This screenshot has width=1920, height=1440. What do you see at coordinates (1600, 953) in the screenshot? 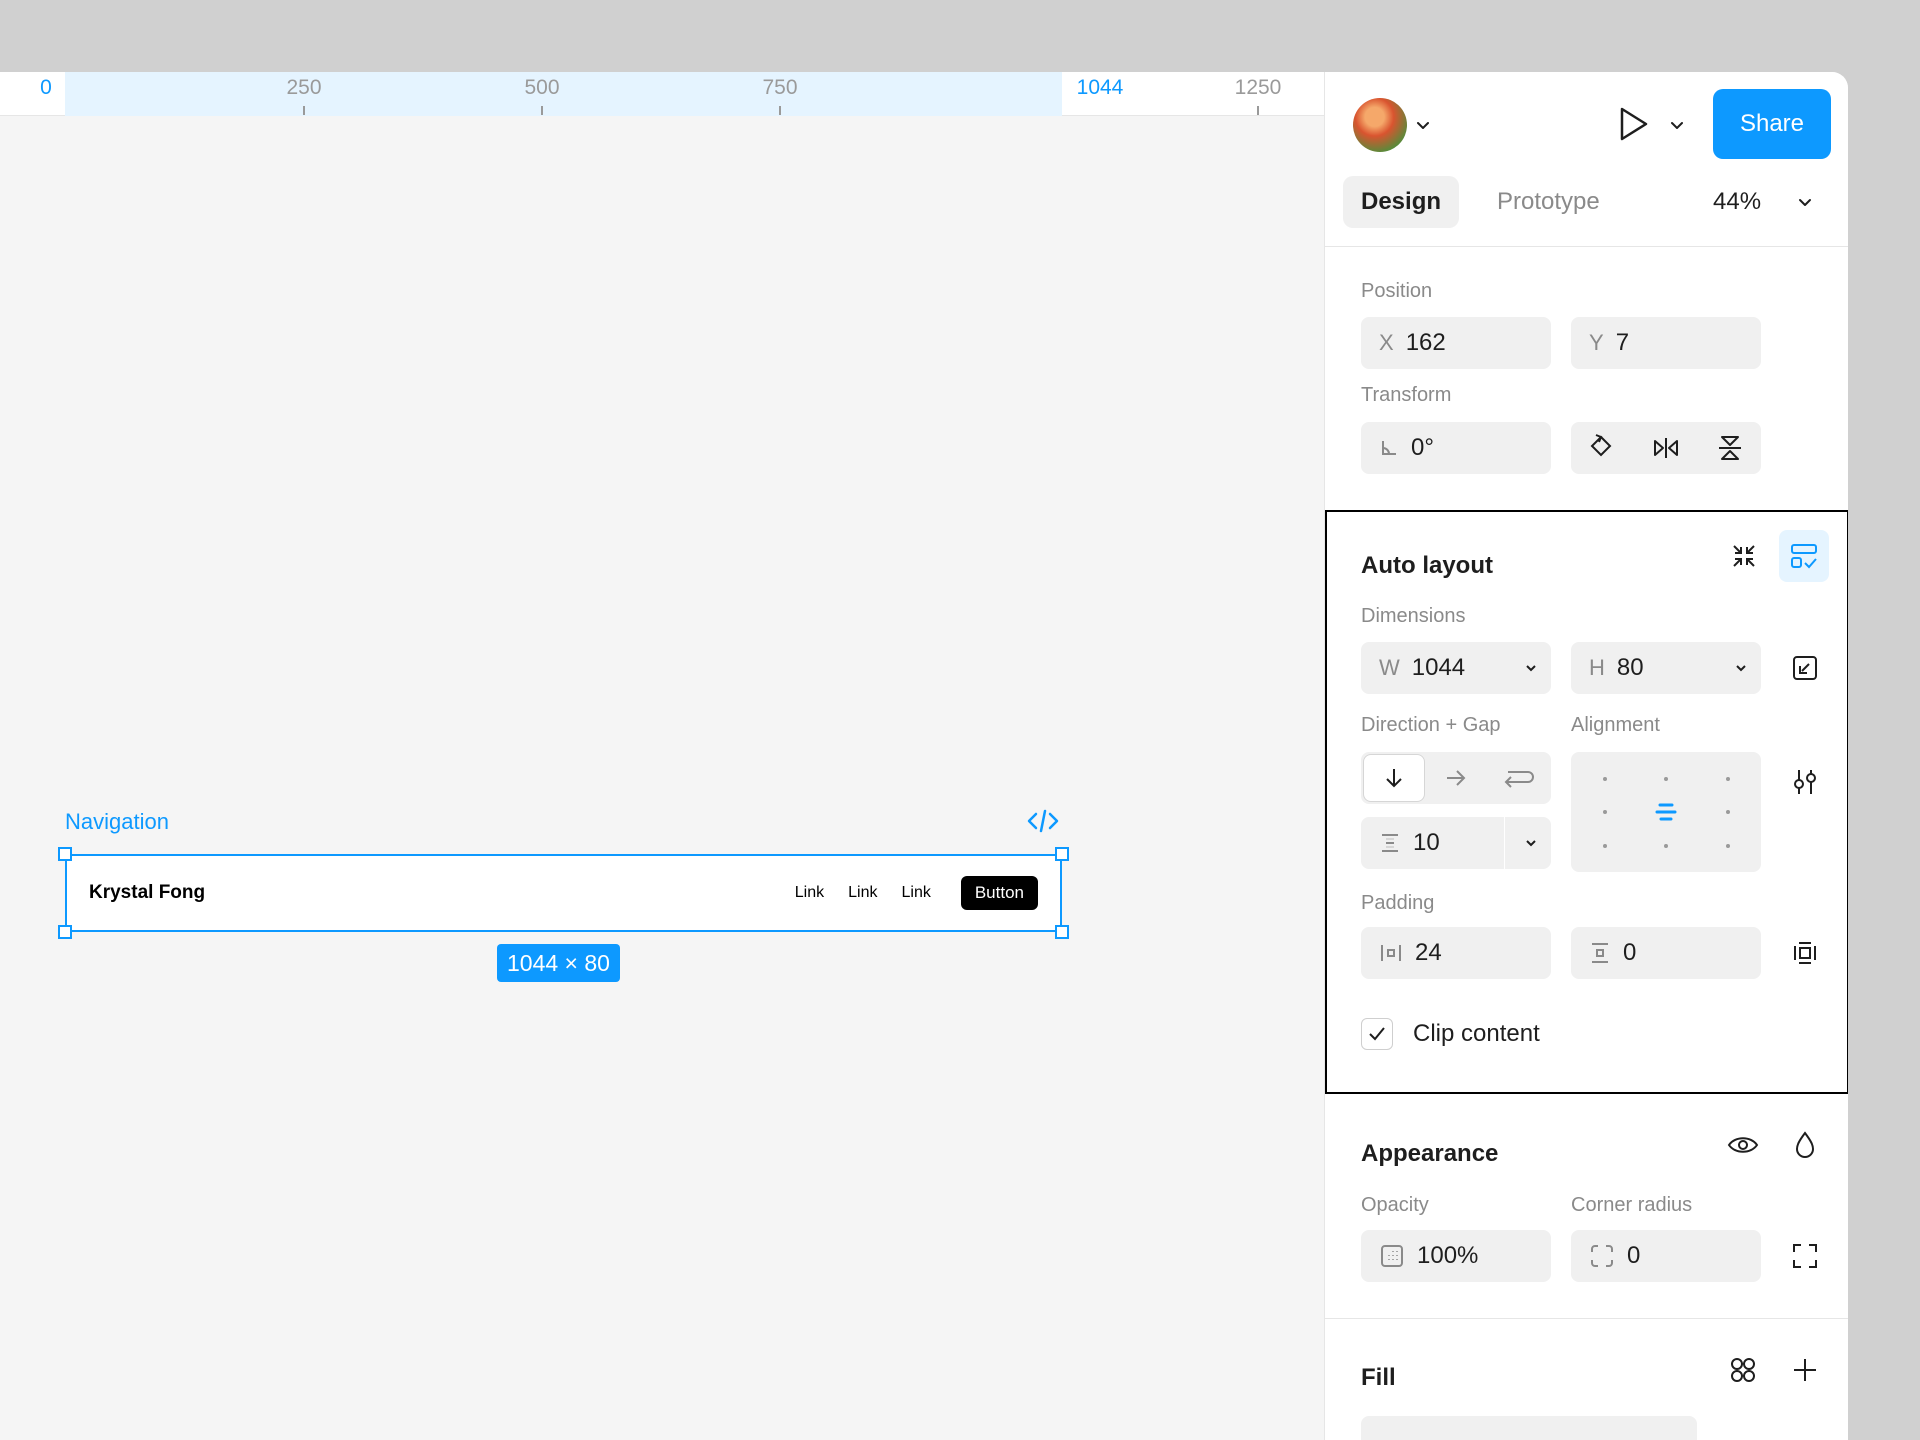
I see `padding-vertical-icon` at bounding box center [1600, 953].